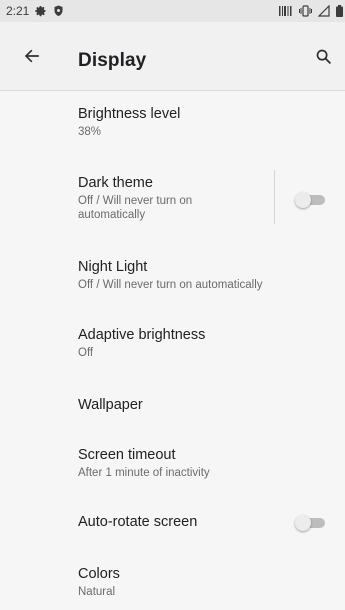 The height and width of the screenshot is (610, 345). Describe the element at coordinates (170, 285) in the screenshot. I see `setting-subtitle: Off / Will never turn on automatically` at that location.